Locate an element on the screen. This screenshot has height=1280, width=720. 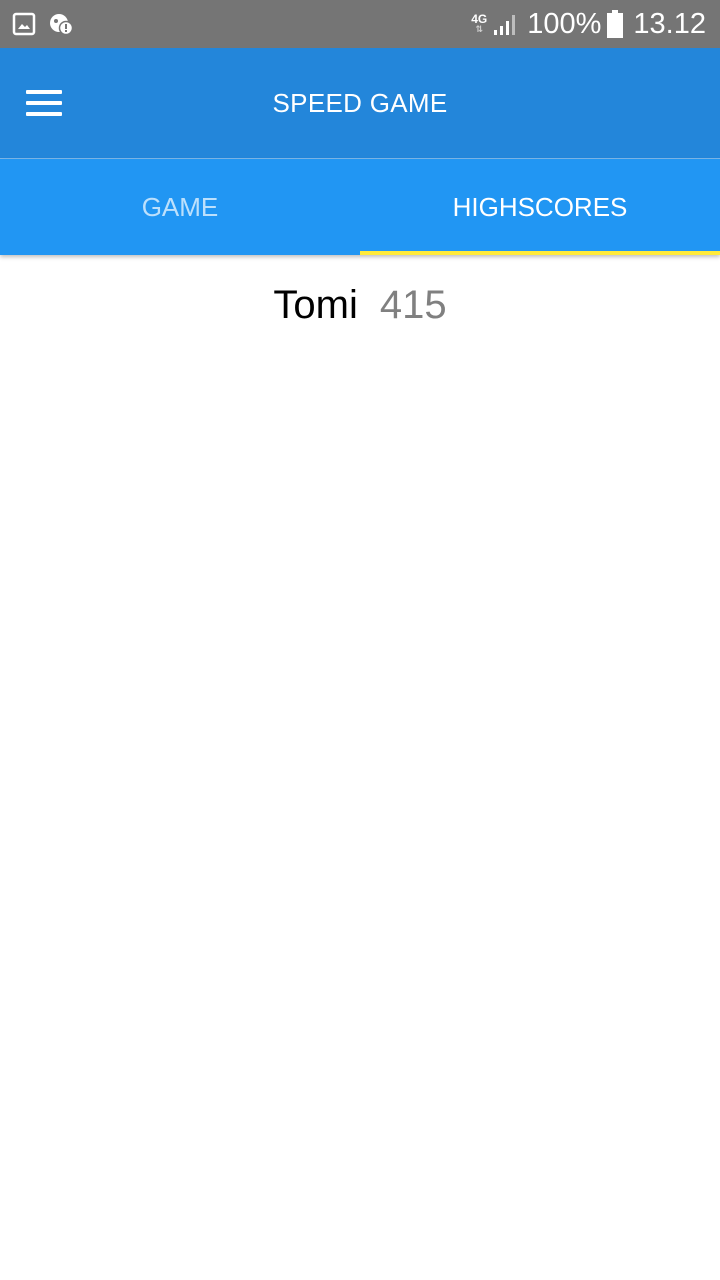
player-score: 415 is located at coordinates (413, 305).